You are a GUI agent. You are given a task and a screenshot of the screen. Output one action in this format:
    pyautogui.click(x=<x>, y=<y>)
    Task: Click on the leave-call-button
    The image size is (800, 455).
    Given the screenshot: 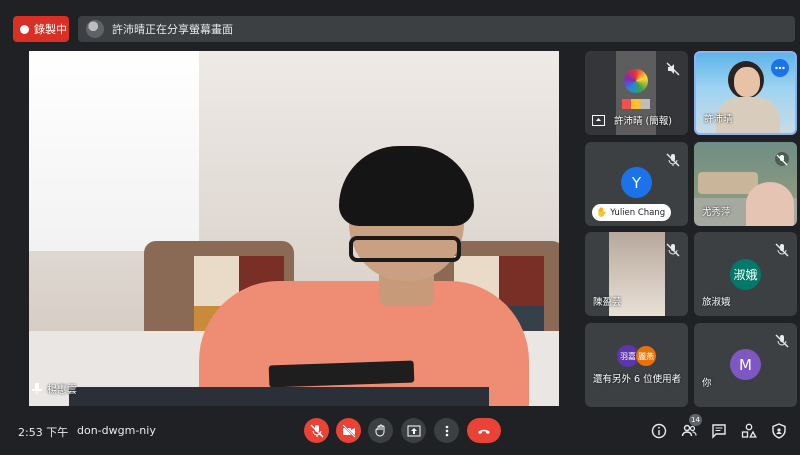 What is the action you would take?
    pyautogui.click(x=484, y=430)
    